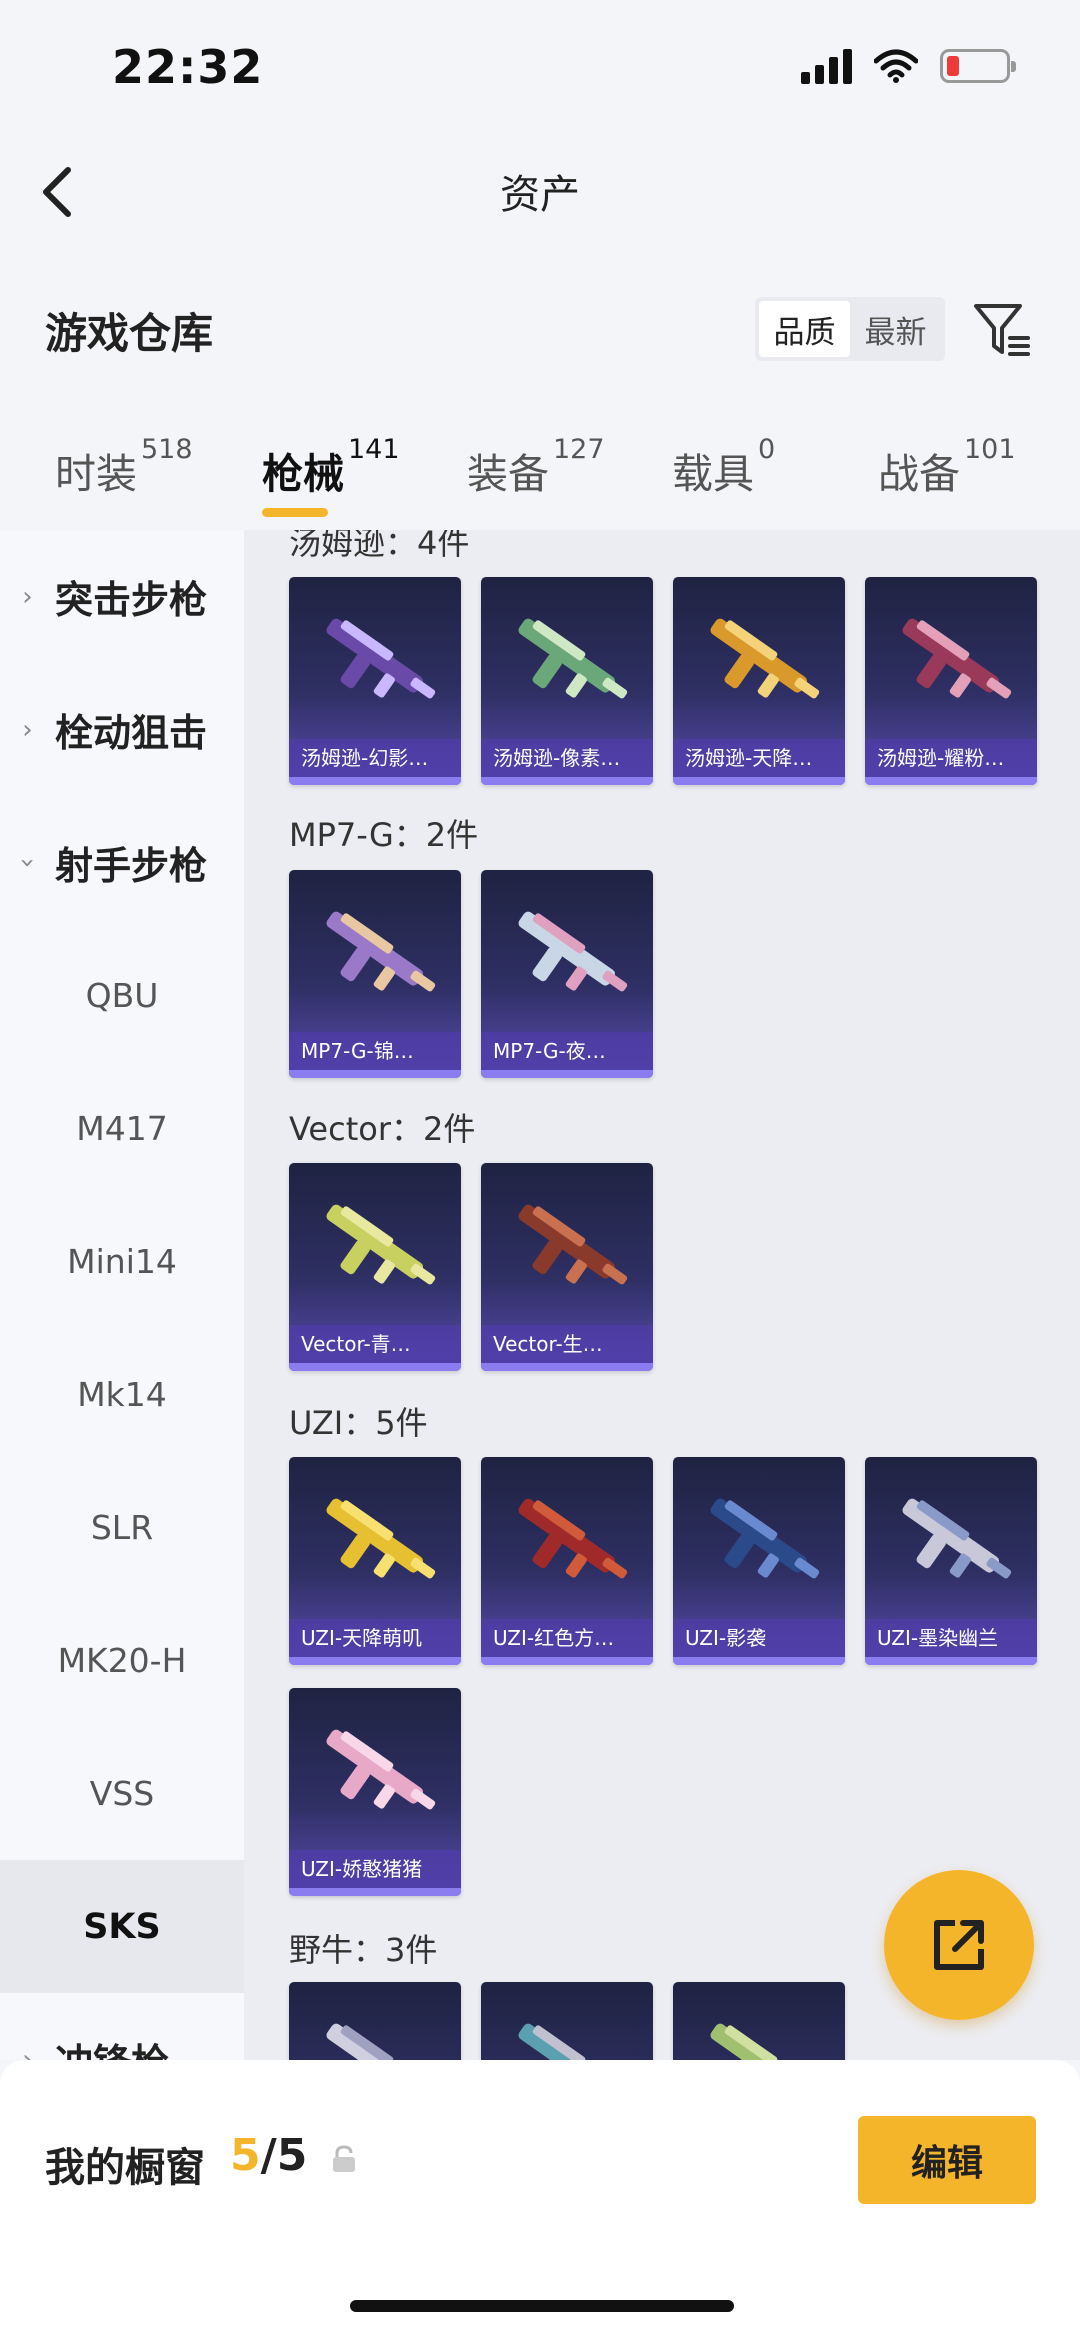  What do you see at coordinates (358, 1423) in the screenshot?
I see `group-title: UZI：5件` at bounding box center [358, 1423].